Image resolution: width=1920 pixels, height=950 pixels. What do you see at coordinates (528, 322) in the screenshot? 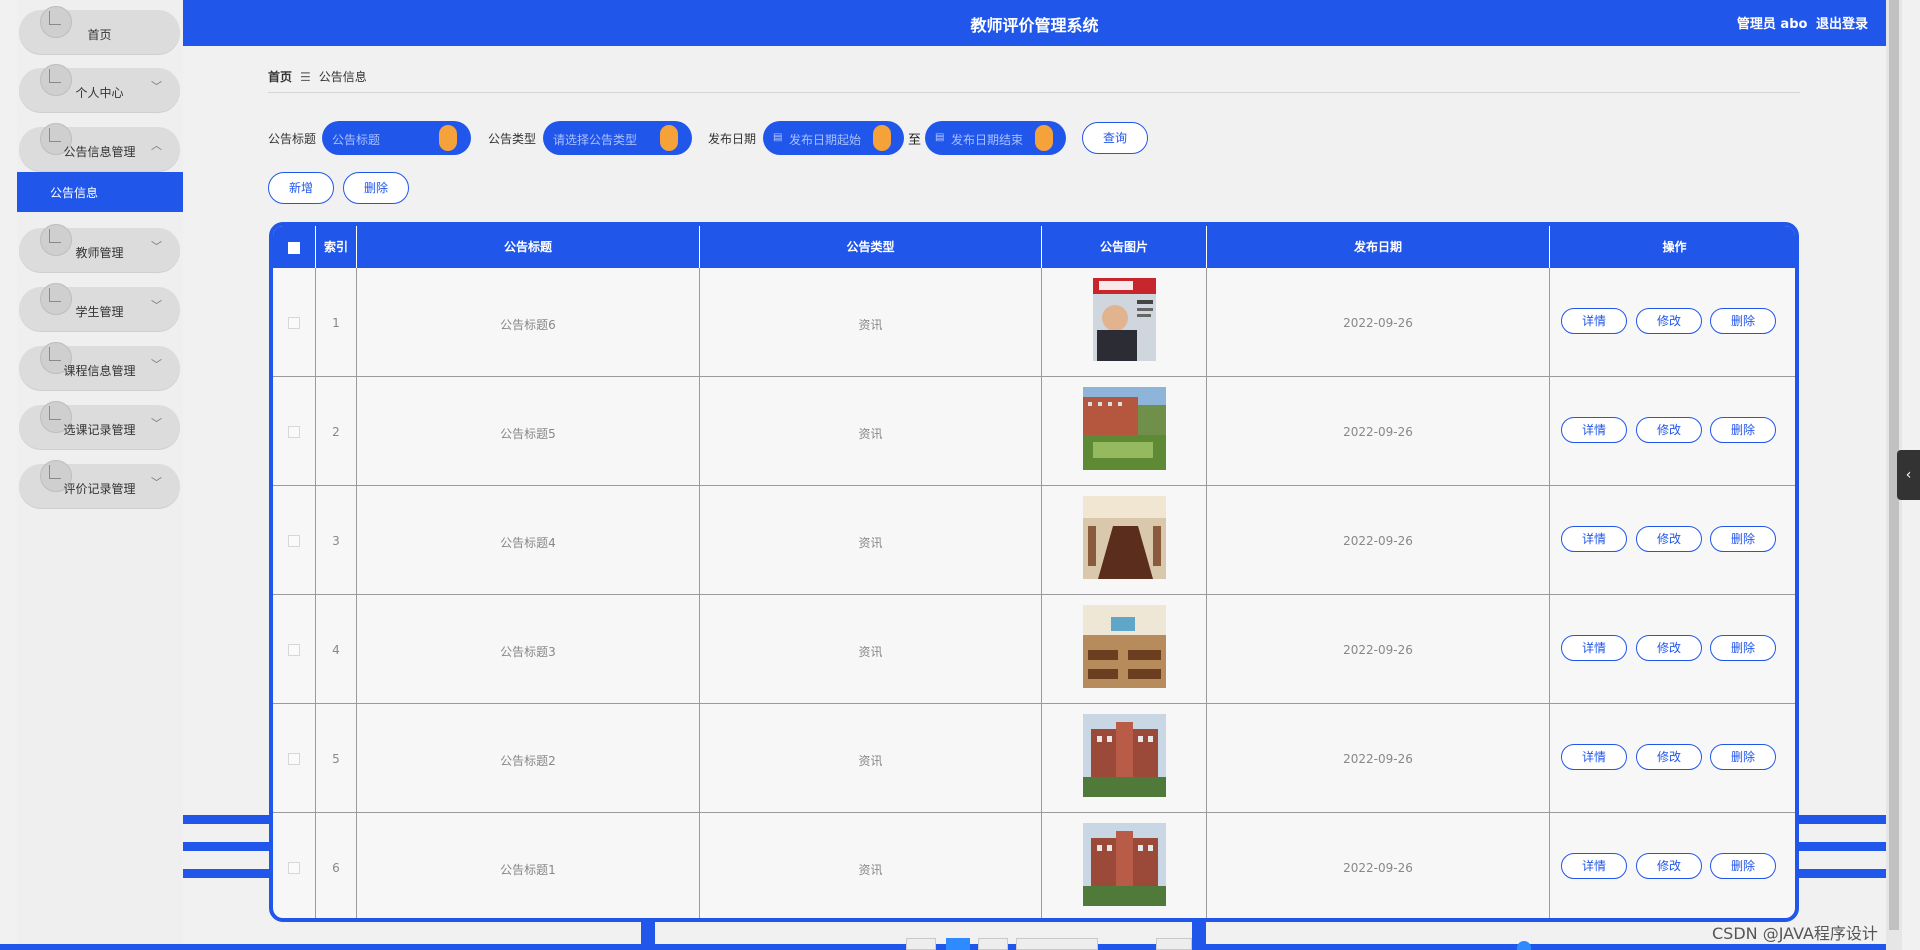
I see `title-cell: 公告标题6` at bounding box center [528, 322].